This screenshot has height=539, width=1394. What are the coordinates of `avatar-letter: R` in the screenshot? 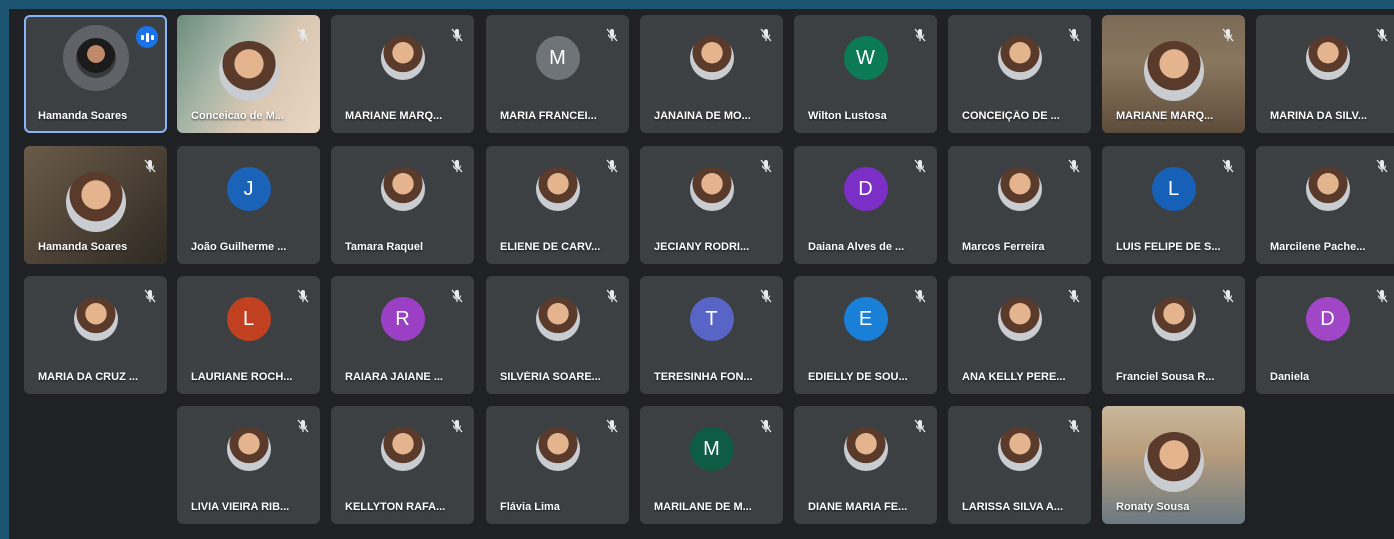 It's located at (402, 319).